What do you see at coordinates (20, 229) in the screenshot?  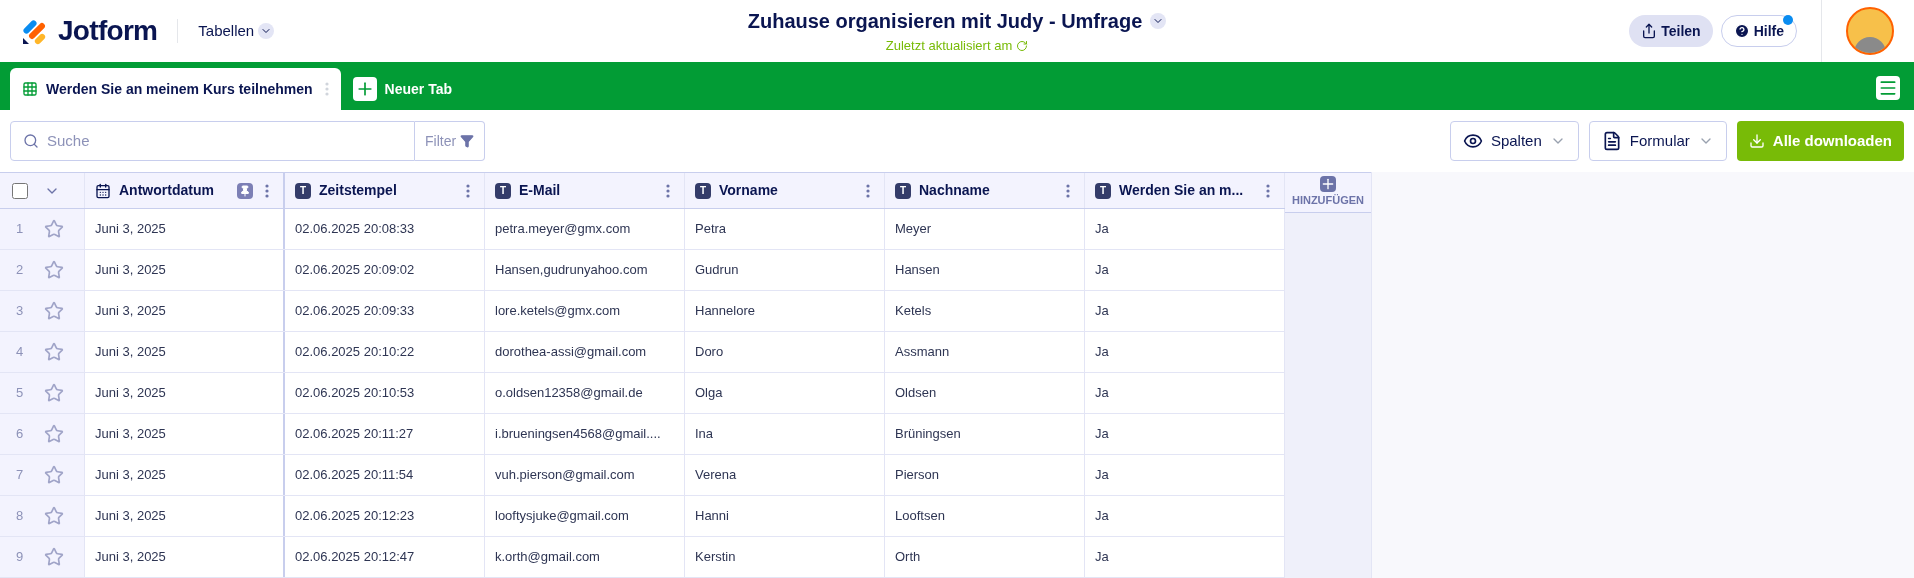 I see `row-number: 1` at bounding box center [20, 229].